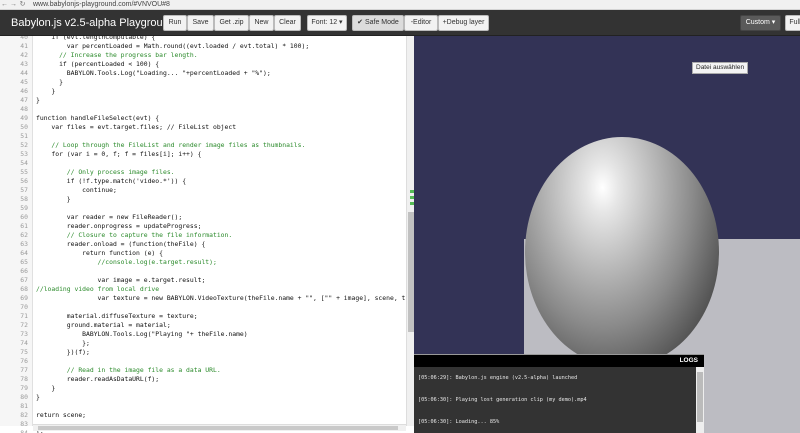 The image size is (800, 433). Describe the element at coordinates (13, 4) in the screenshot. I see `forward-arrow-icon: →` at that location.